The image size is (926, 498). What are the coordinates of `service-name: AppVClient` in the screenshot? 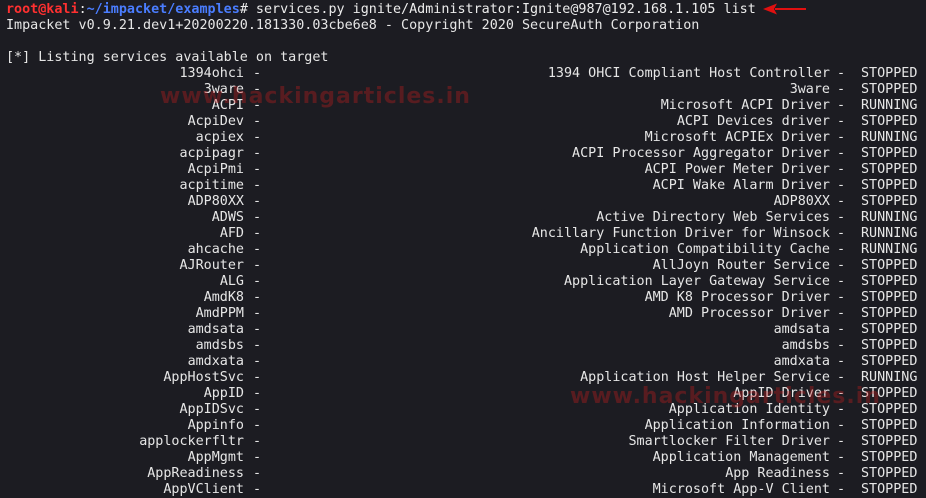 It's located at (203, 489).